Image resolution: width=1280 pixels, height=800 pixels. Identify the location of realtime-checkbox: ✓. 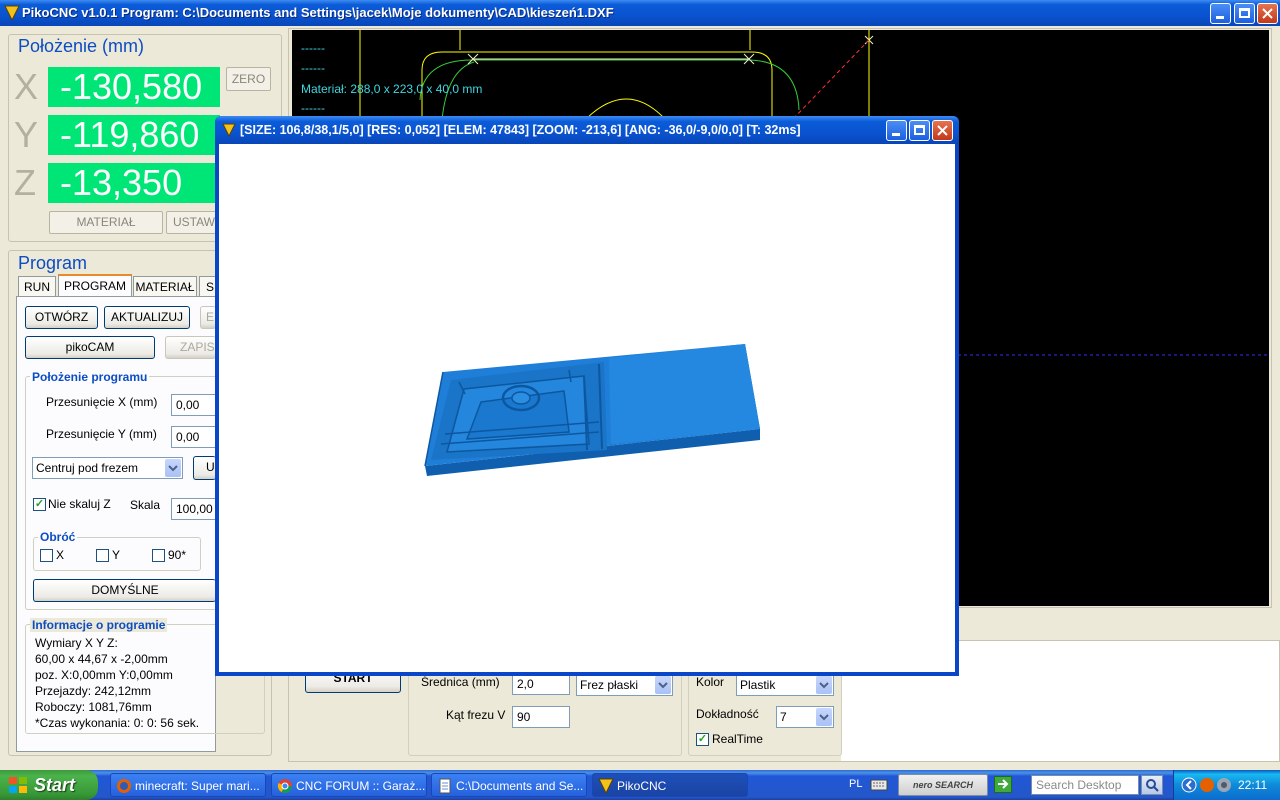
(702, 739).